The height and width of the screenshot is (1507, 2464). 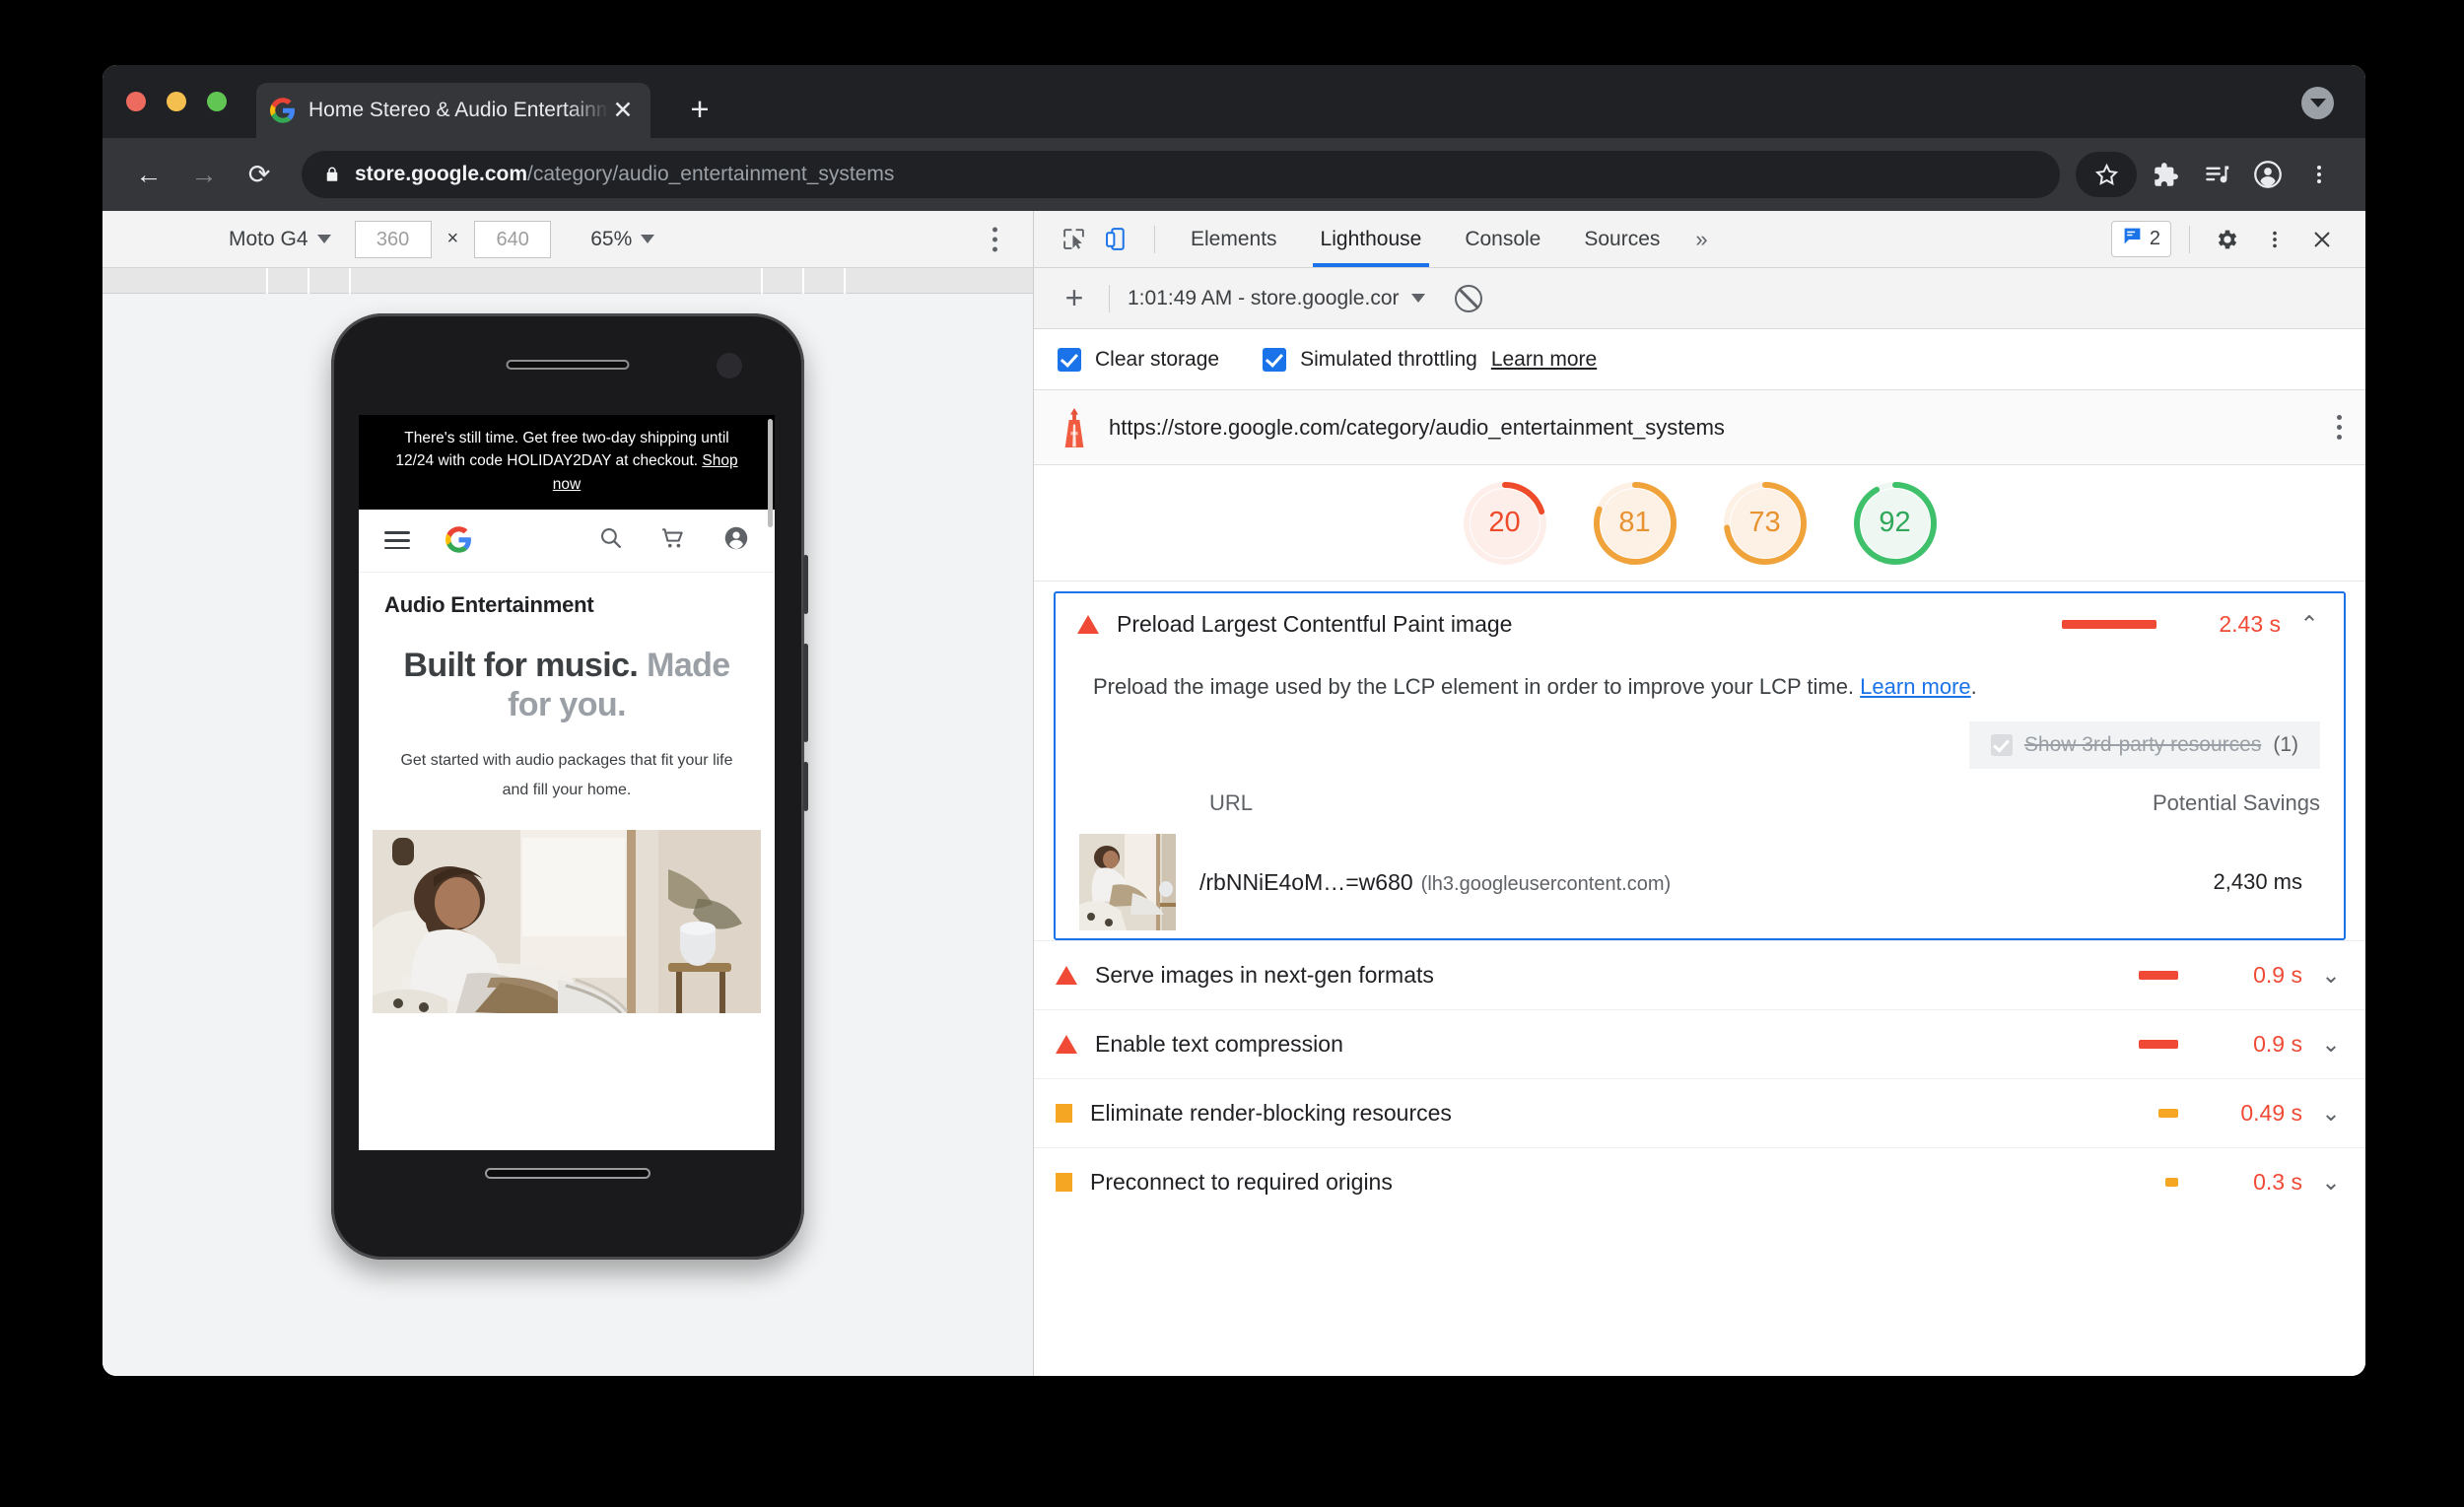 What do you see at coordinates (2285, 744) in the screenshot?
I see `third-party-count: (1)` at bounding box center [2285, 744].